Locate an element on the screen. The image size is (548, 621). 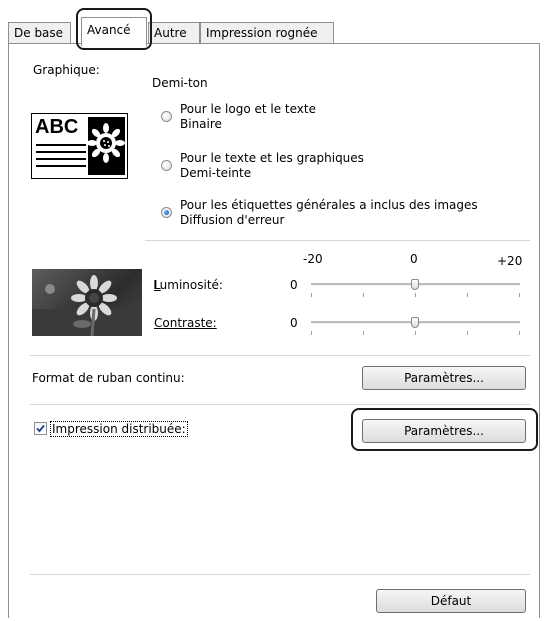
tab-avance: Avancé is located at coordinates (114, 31).